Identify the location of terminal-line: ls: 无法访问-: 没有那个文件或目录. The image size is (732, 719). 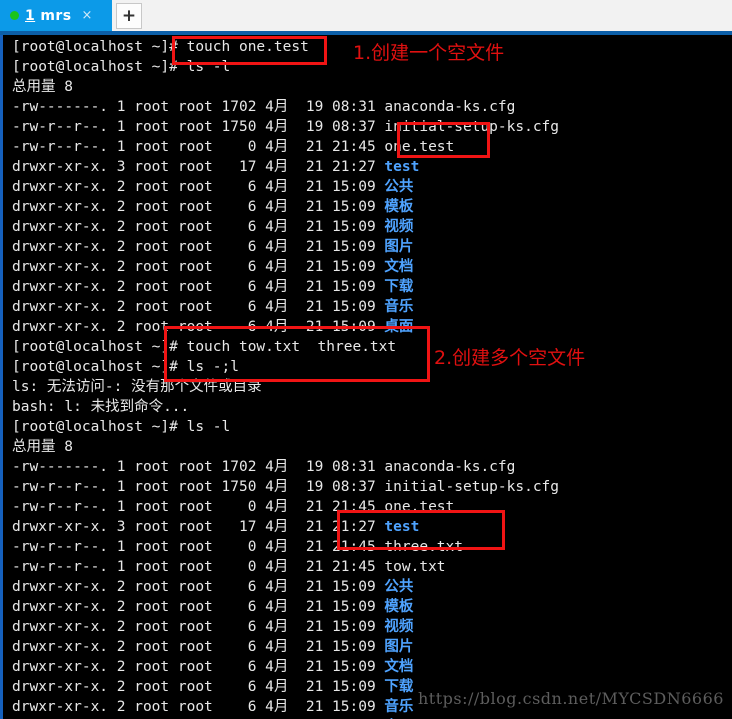
(372, 387).